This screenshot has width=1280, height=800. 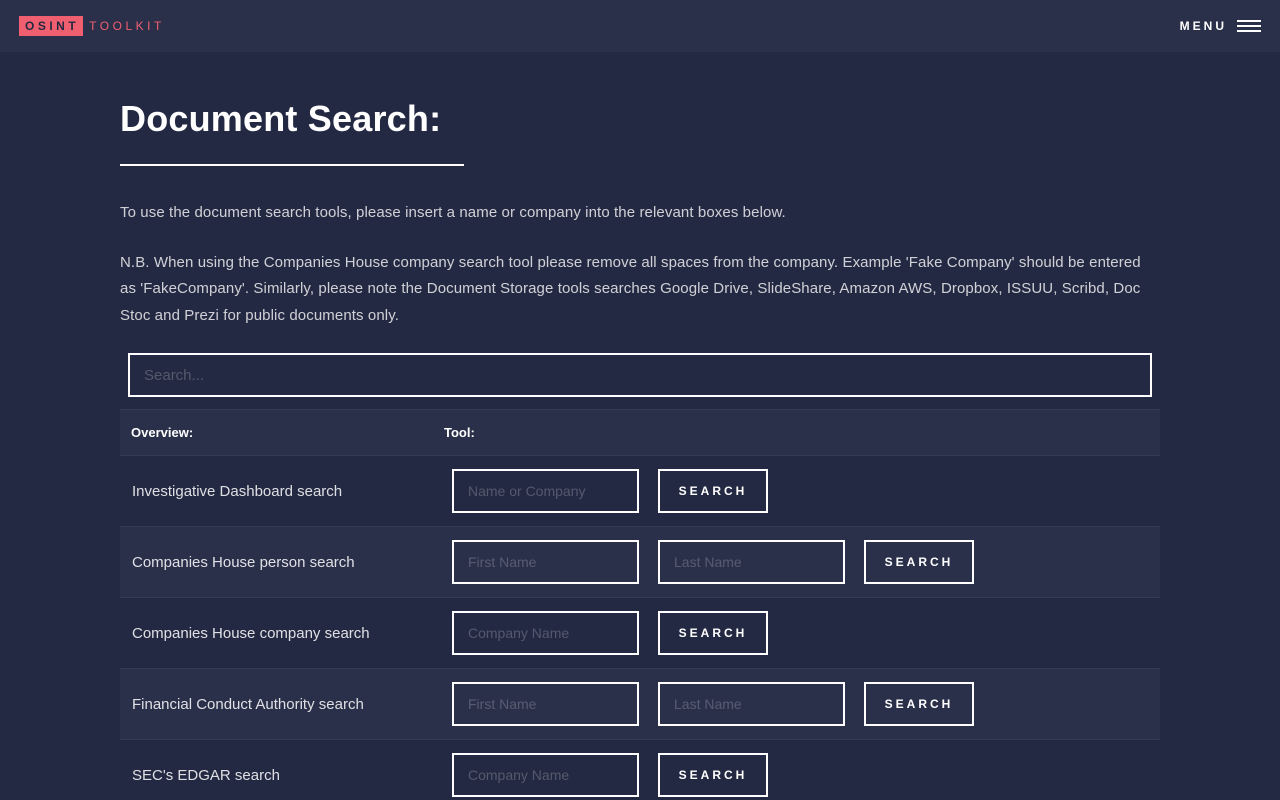 I want to click on top-bar: OSINT TOOLKIT MENU, so click(x=640, y=26).